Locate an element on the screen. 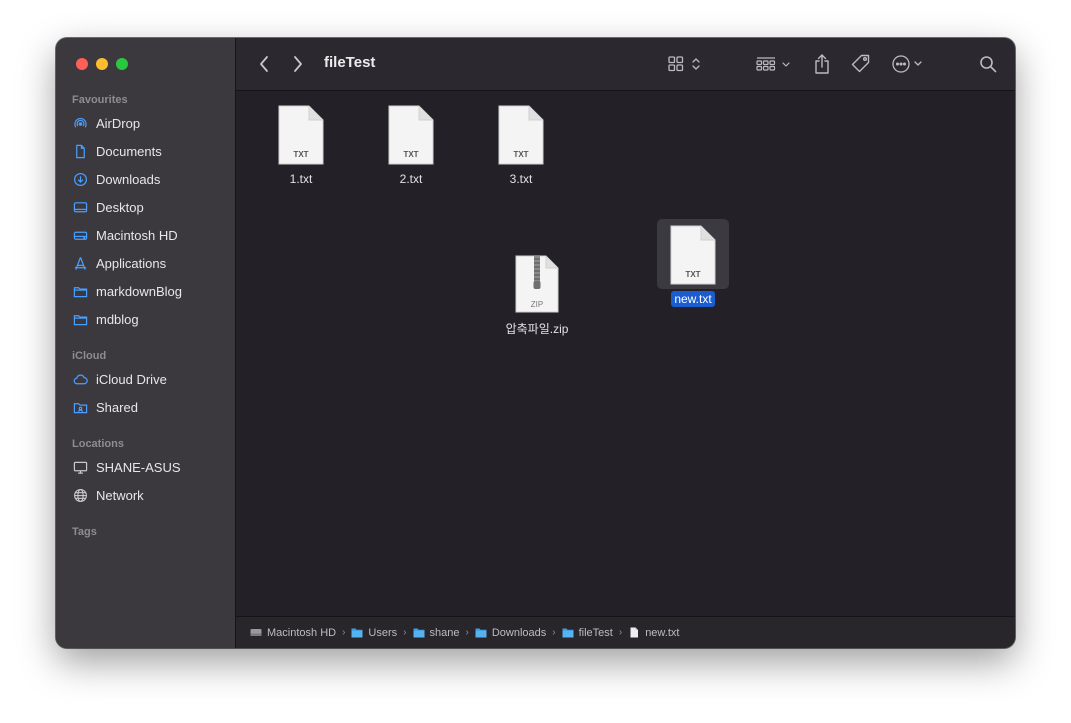  file-item-new-txt: TXT new.txt is located at coordinates (693, 266).